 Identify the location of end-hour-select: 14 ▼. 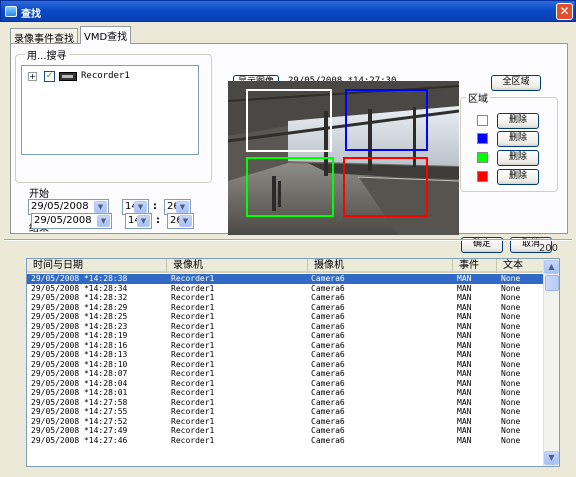
(138, 221).